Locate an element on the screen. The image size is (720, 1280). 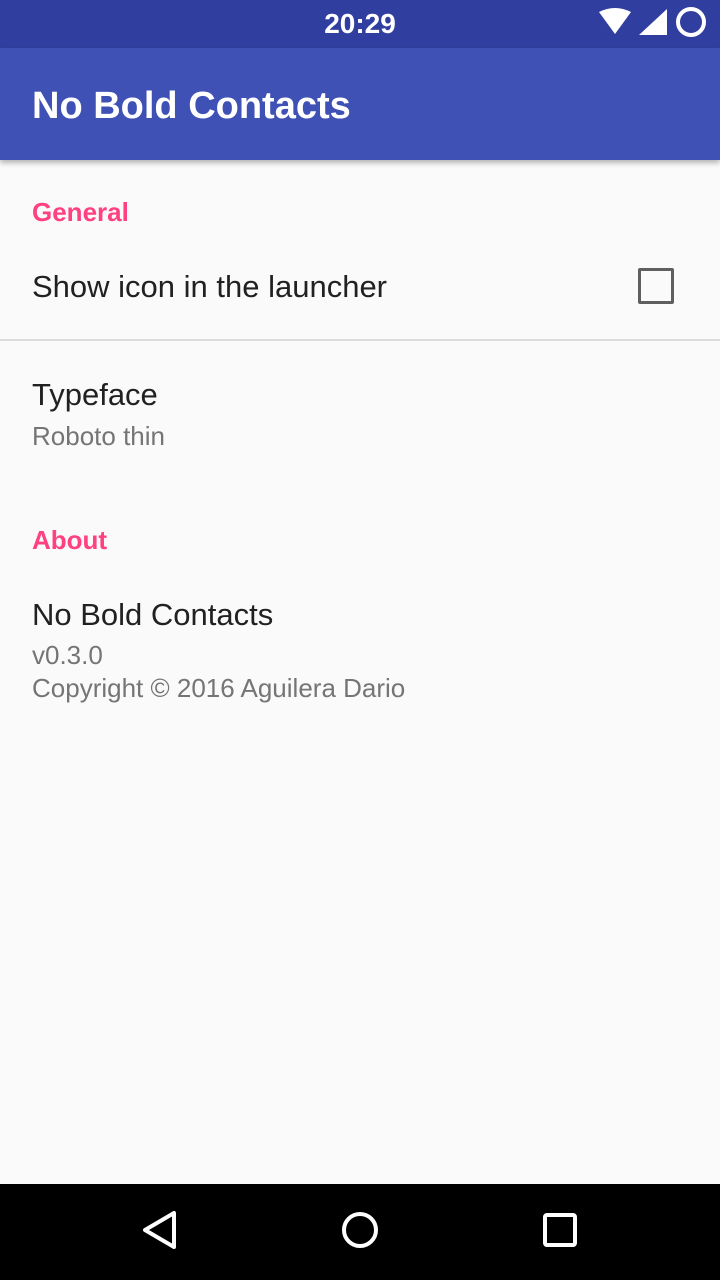
navigation-bar is located at coordinates (360, 1232).